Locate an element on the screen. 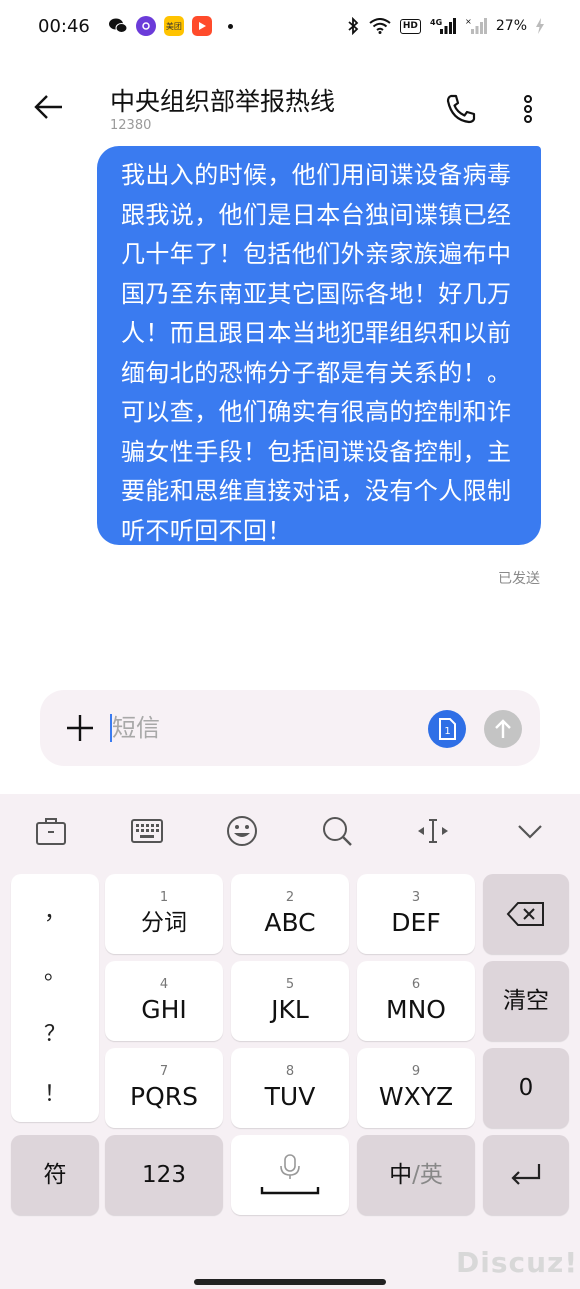 This screenshot has width=580, height=1289. message-status: 已发送 is located at coordinates (519, 579).